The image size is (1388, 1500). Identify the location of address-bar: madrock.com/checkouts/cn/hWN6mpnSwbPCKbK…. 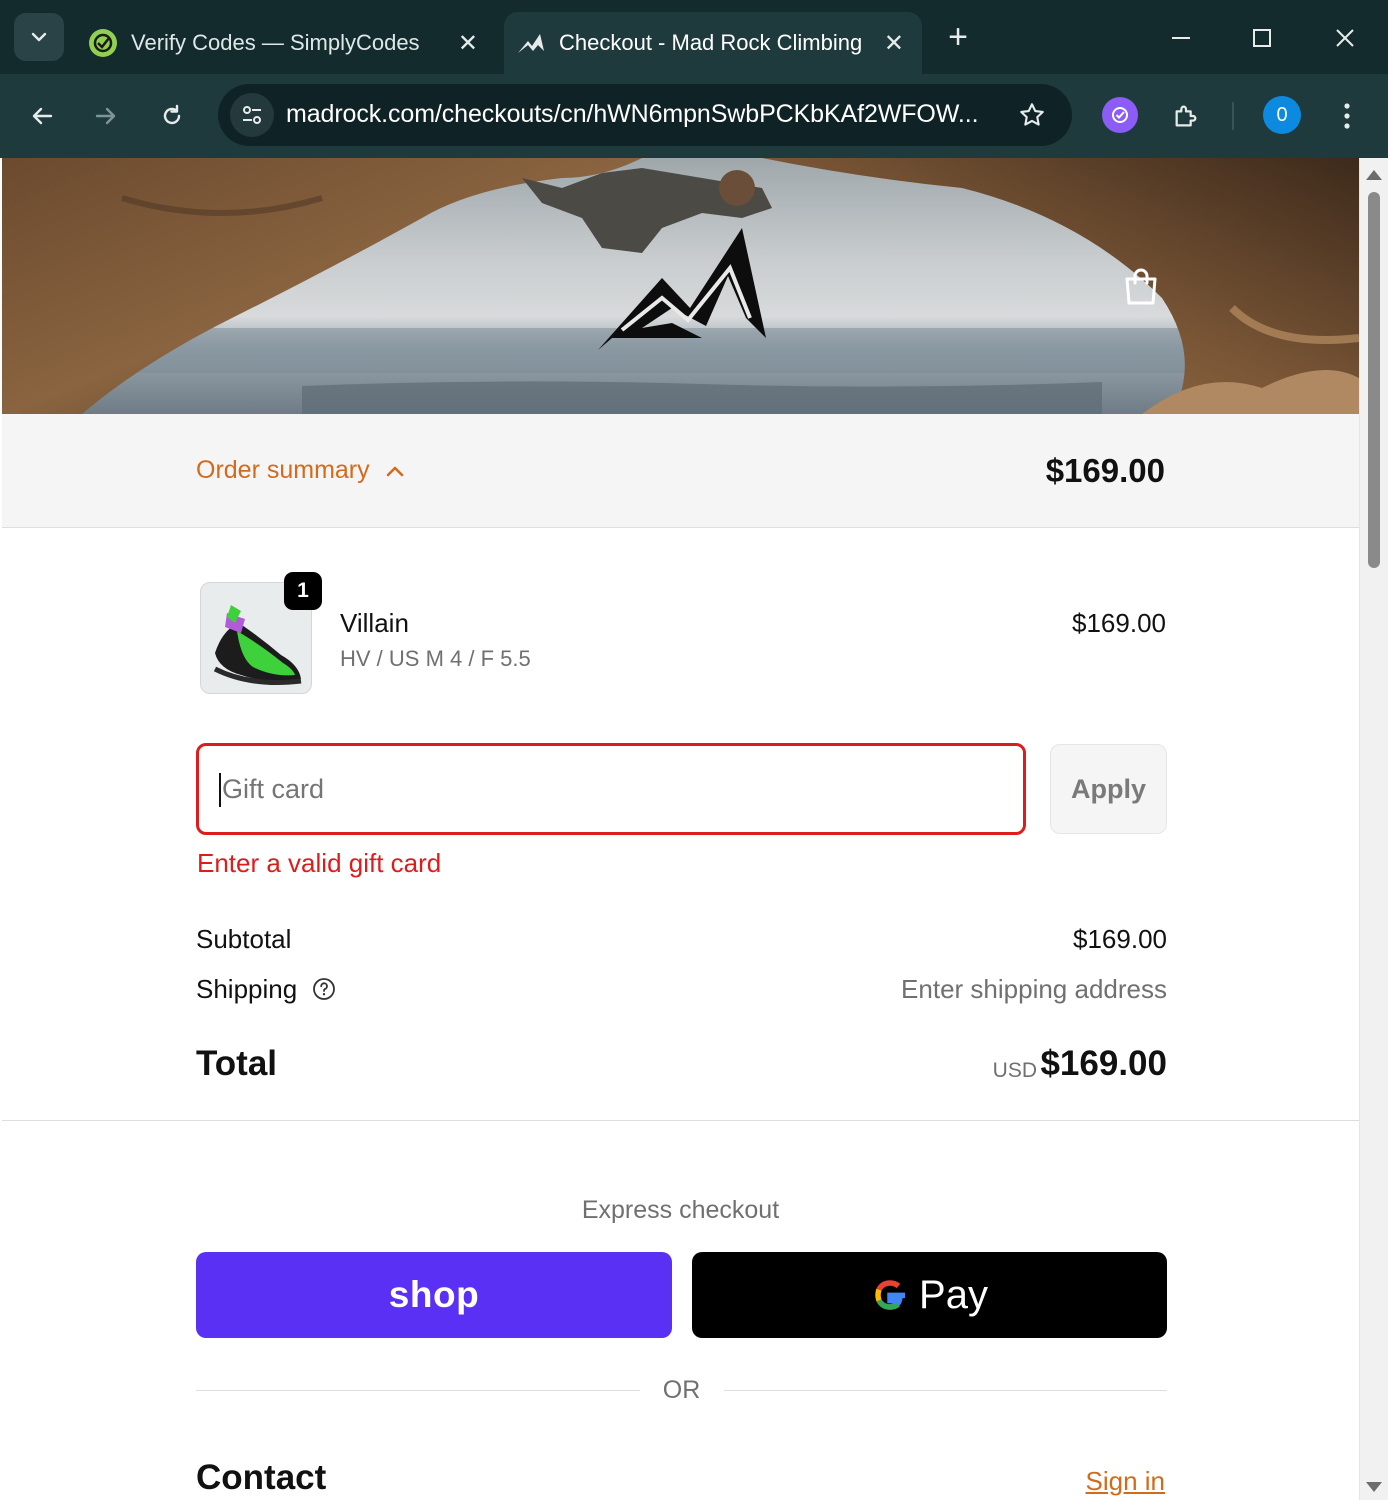
(645, 115).